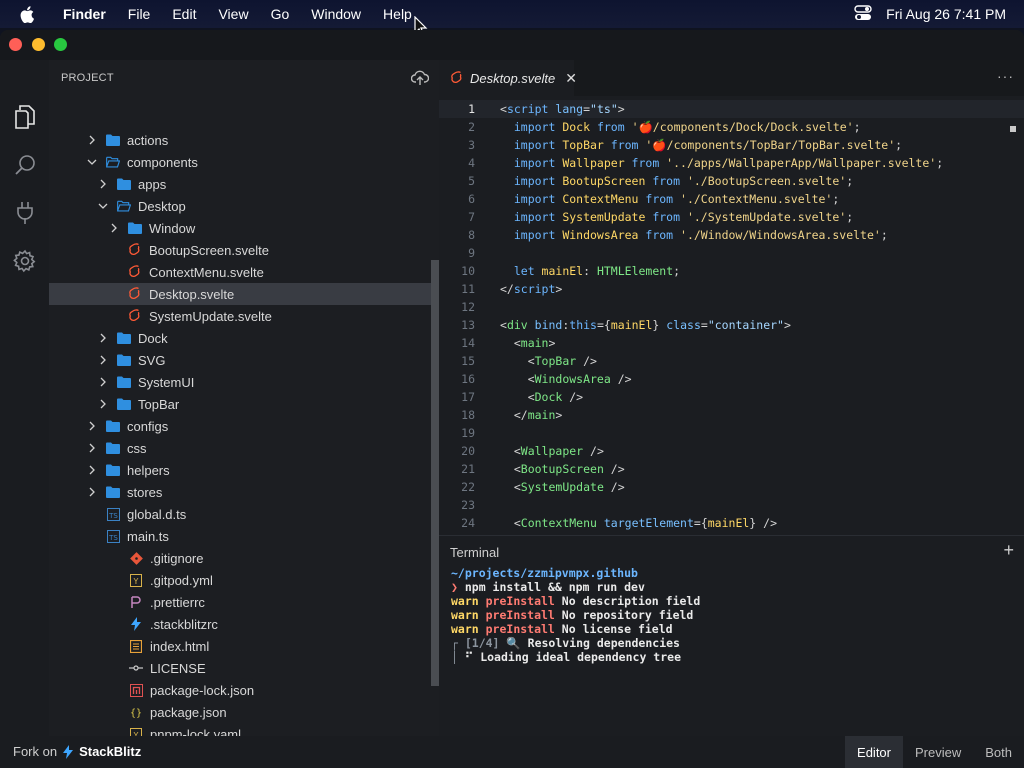 The height and width of the screenshot is (768, 1024). Describe the element at coordinates (571, 78) in the screenshot. I see `close-tab-icon: ✕` at that location.